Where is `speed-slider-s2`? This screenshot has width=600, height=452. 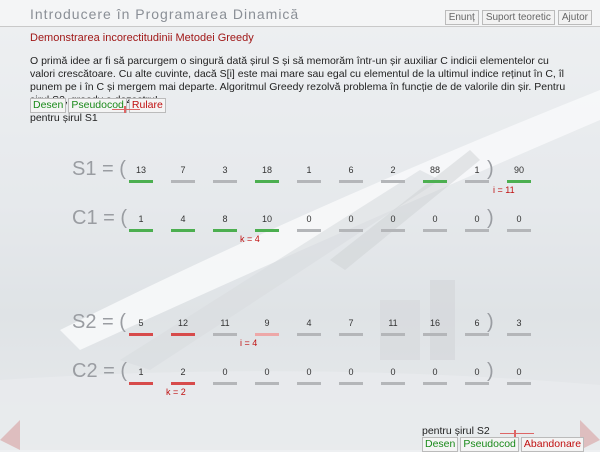
speed-slider-s2 is located at coordinates (517, 433).